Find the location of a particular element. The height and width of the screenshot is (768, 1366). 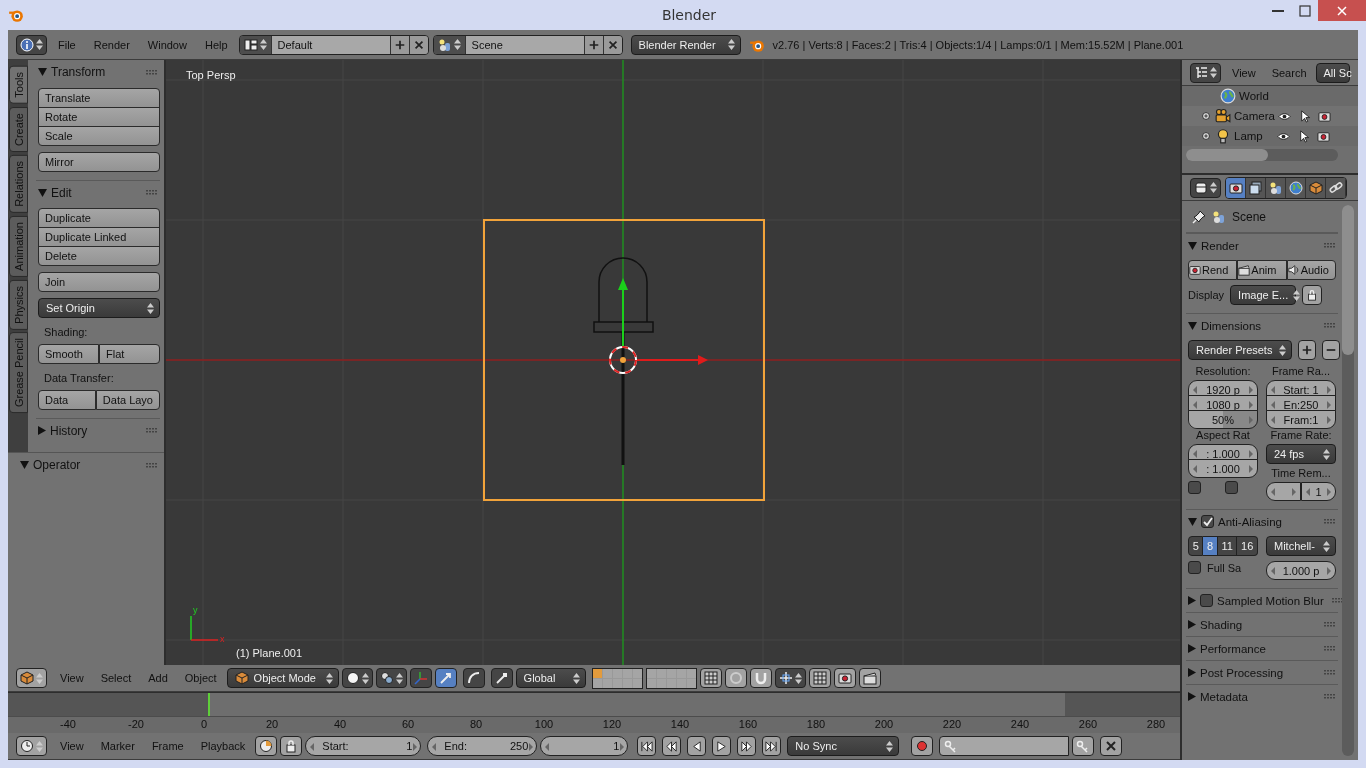

keying-set-field is located at coordinates (1004, 746).